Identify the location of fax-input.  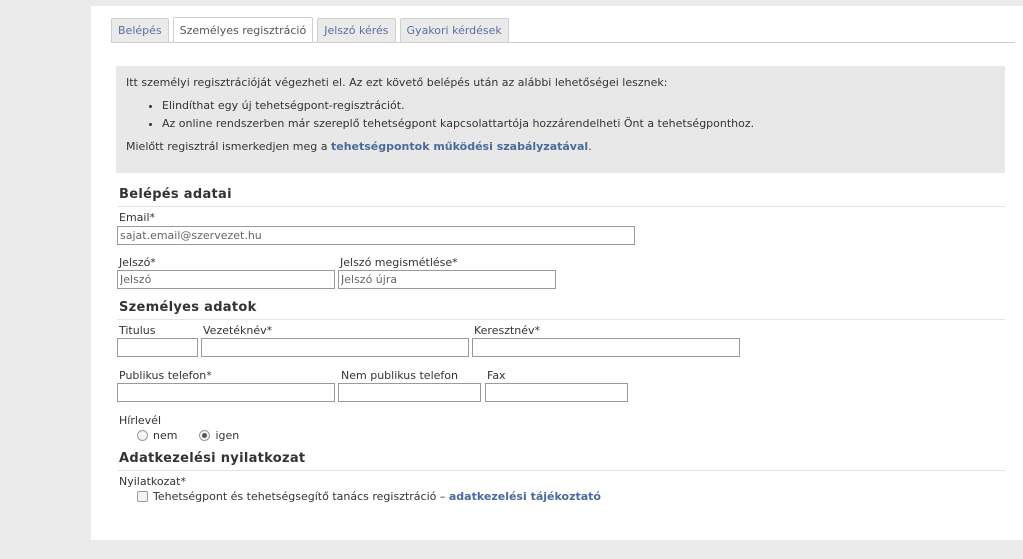
(556, 392).